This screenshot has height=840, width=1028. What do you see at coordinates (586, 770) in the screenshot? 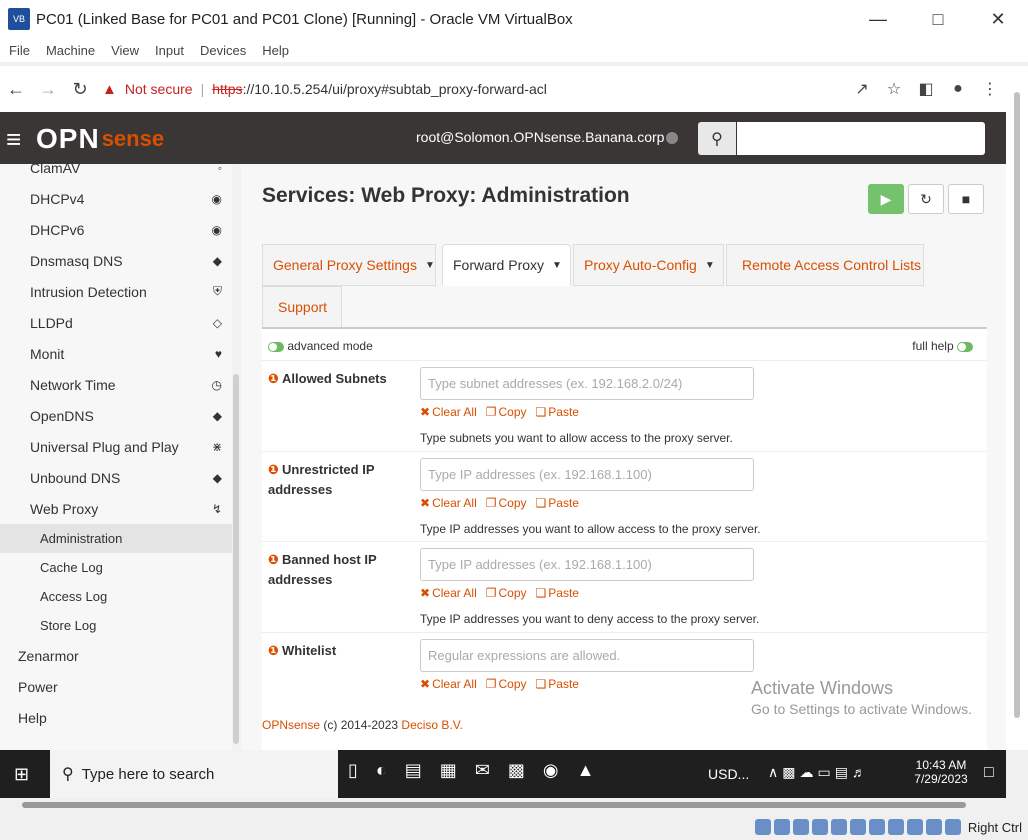
I see `stock-icon: ▲` at bounding box center [586, 770].